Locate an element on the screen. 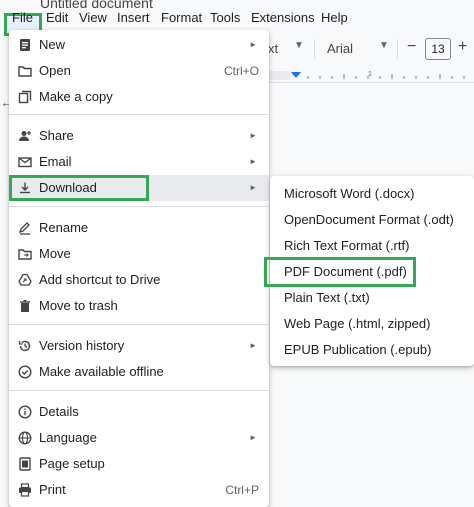 The image size is (474, 507). download-option-pdf: PDF Document (.pdf) is located at coordinates (369, 272).